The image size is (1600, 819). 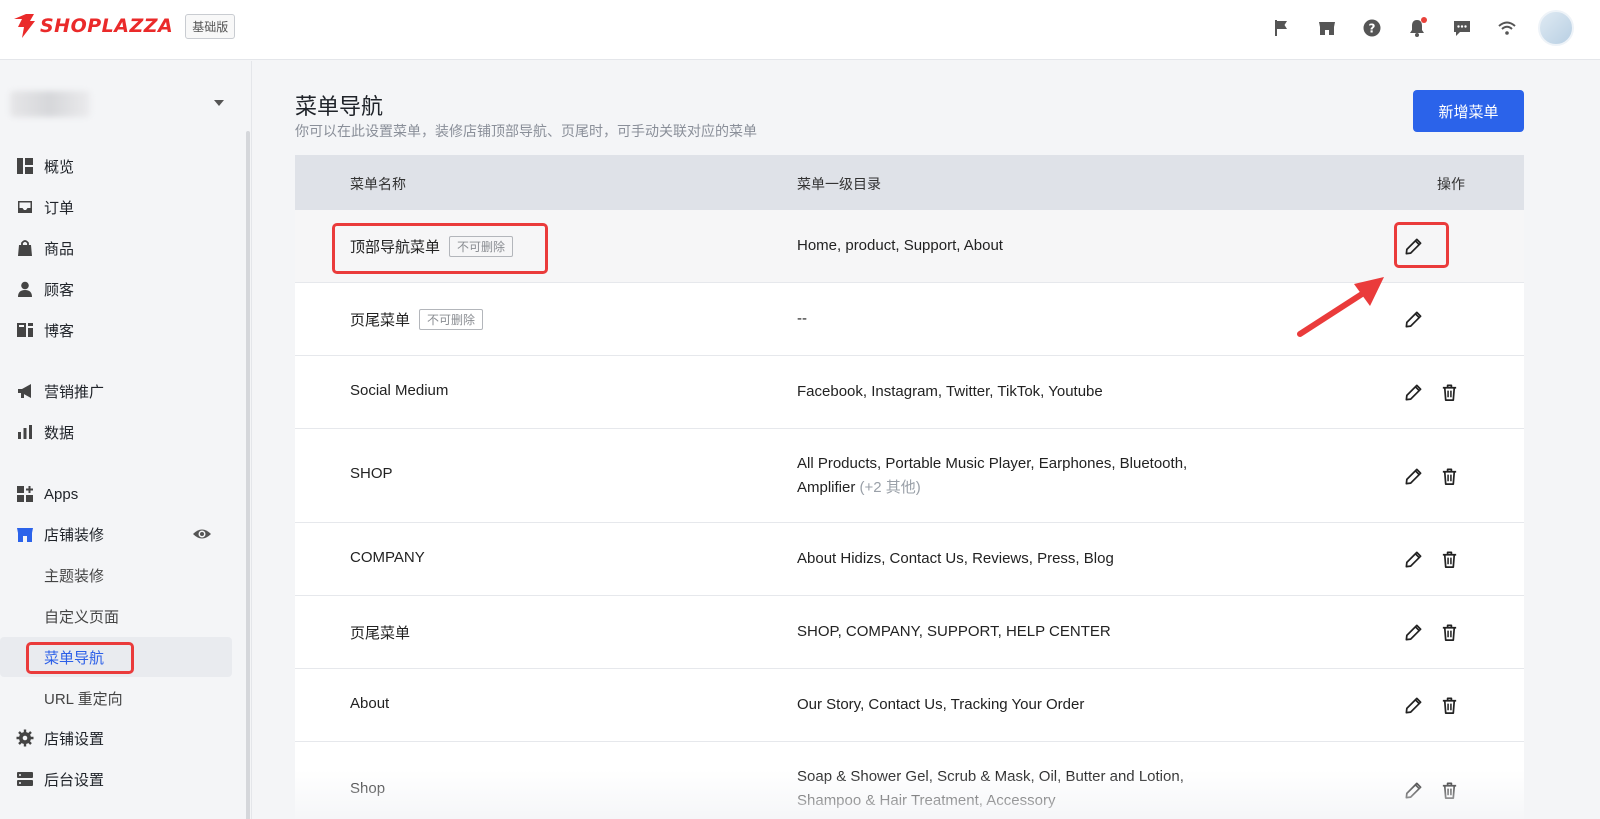 What do you see at coordinates (120, 432) in the screenshot?
I see `sidebar-item-analytics: 数据` at bounding box center [120, 432].